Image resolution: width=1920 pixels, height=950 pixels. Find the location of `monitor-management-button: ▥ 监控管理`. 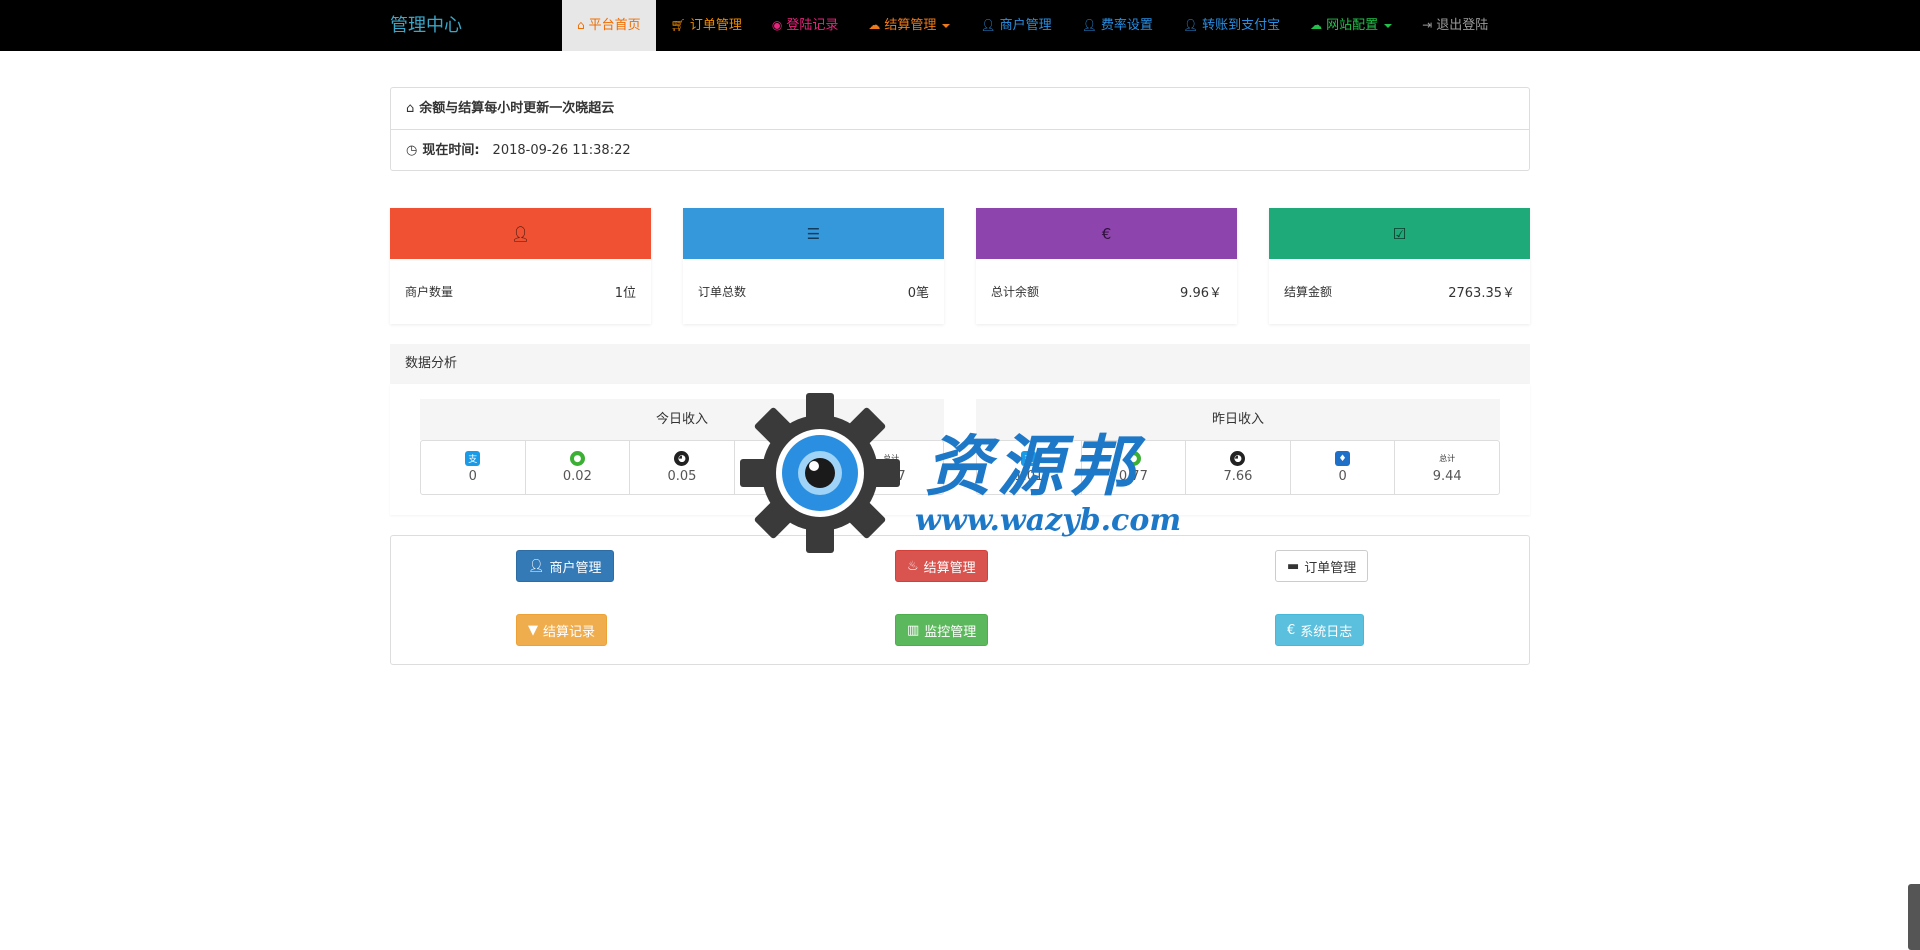

monitor-management-button: ▥ 监控管理 is located at coordinates (942, 630).